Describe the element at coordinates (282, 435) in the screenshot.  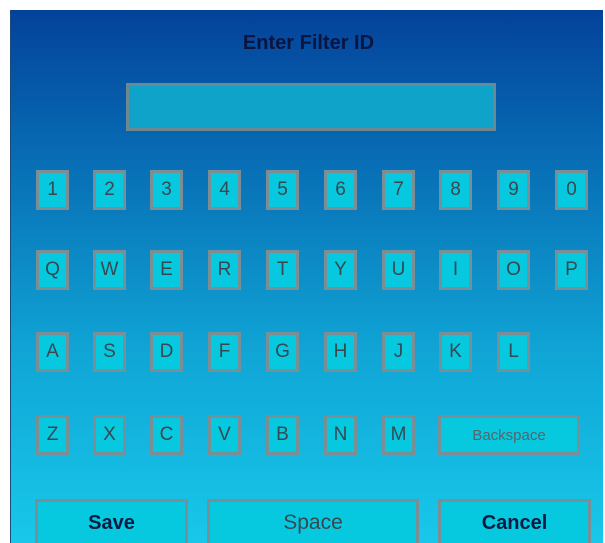
I see `key-b: B` at that location.